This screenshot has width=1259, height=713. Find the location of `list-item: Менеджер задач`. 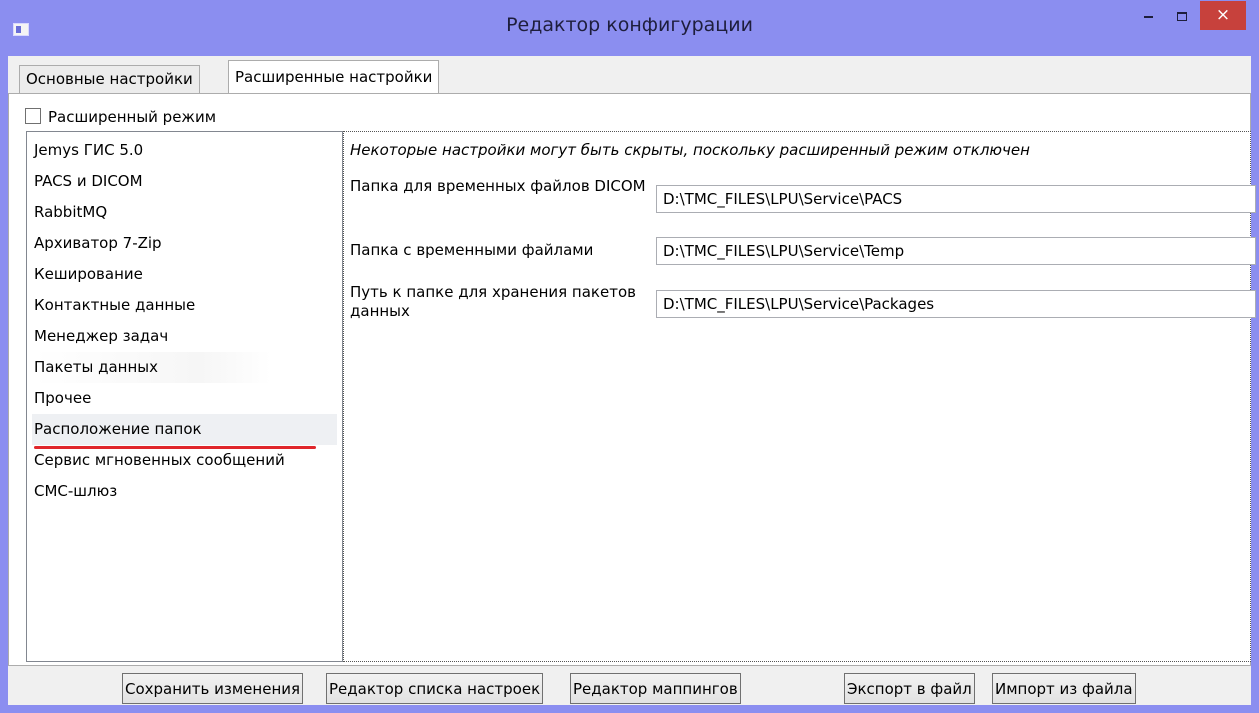

list-item: Менеджер задач is located at coordinates (101, 336).